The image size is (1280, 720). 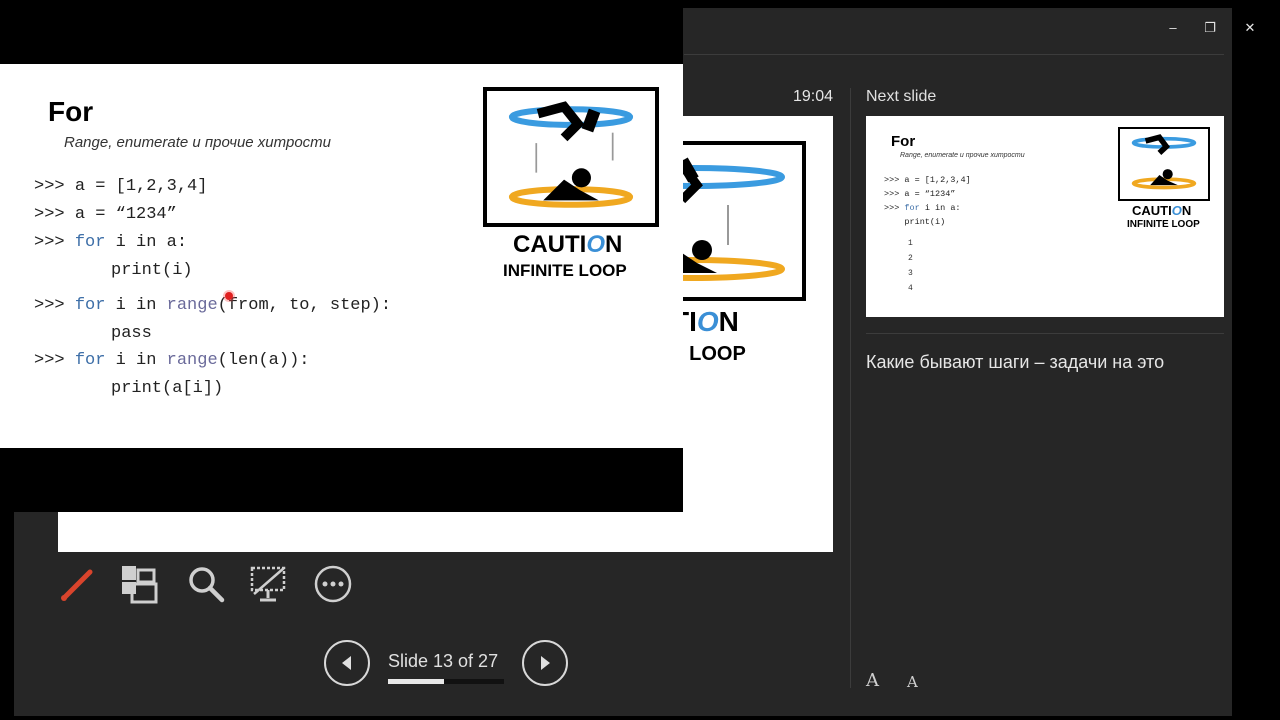 I want to click on next-slide-title: For, so click(x=903, y=141).